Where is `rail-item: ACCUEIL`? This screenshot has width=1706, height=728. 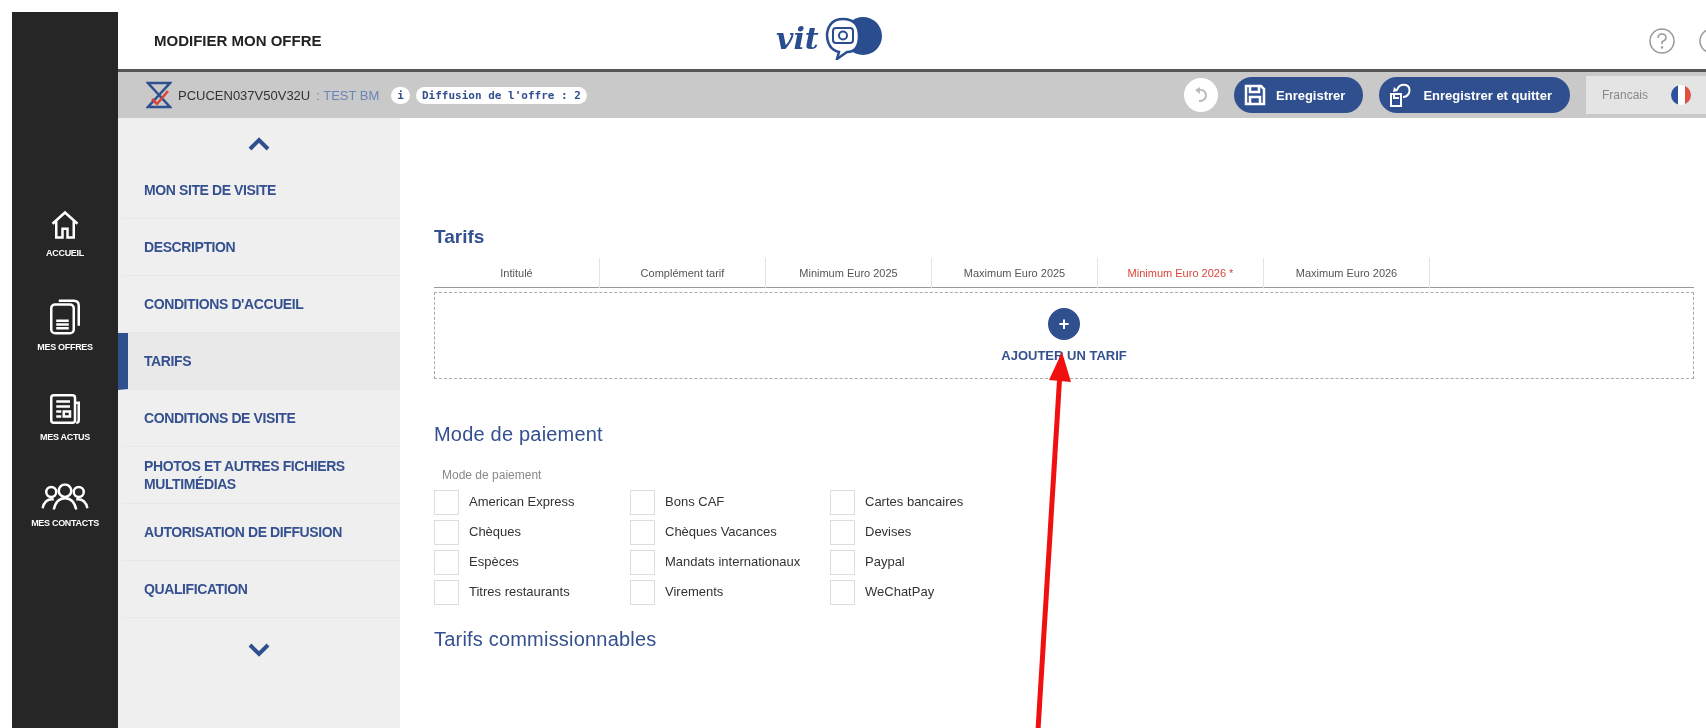
rail-item: ACCUEIL is located at coordinates (65, 235).